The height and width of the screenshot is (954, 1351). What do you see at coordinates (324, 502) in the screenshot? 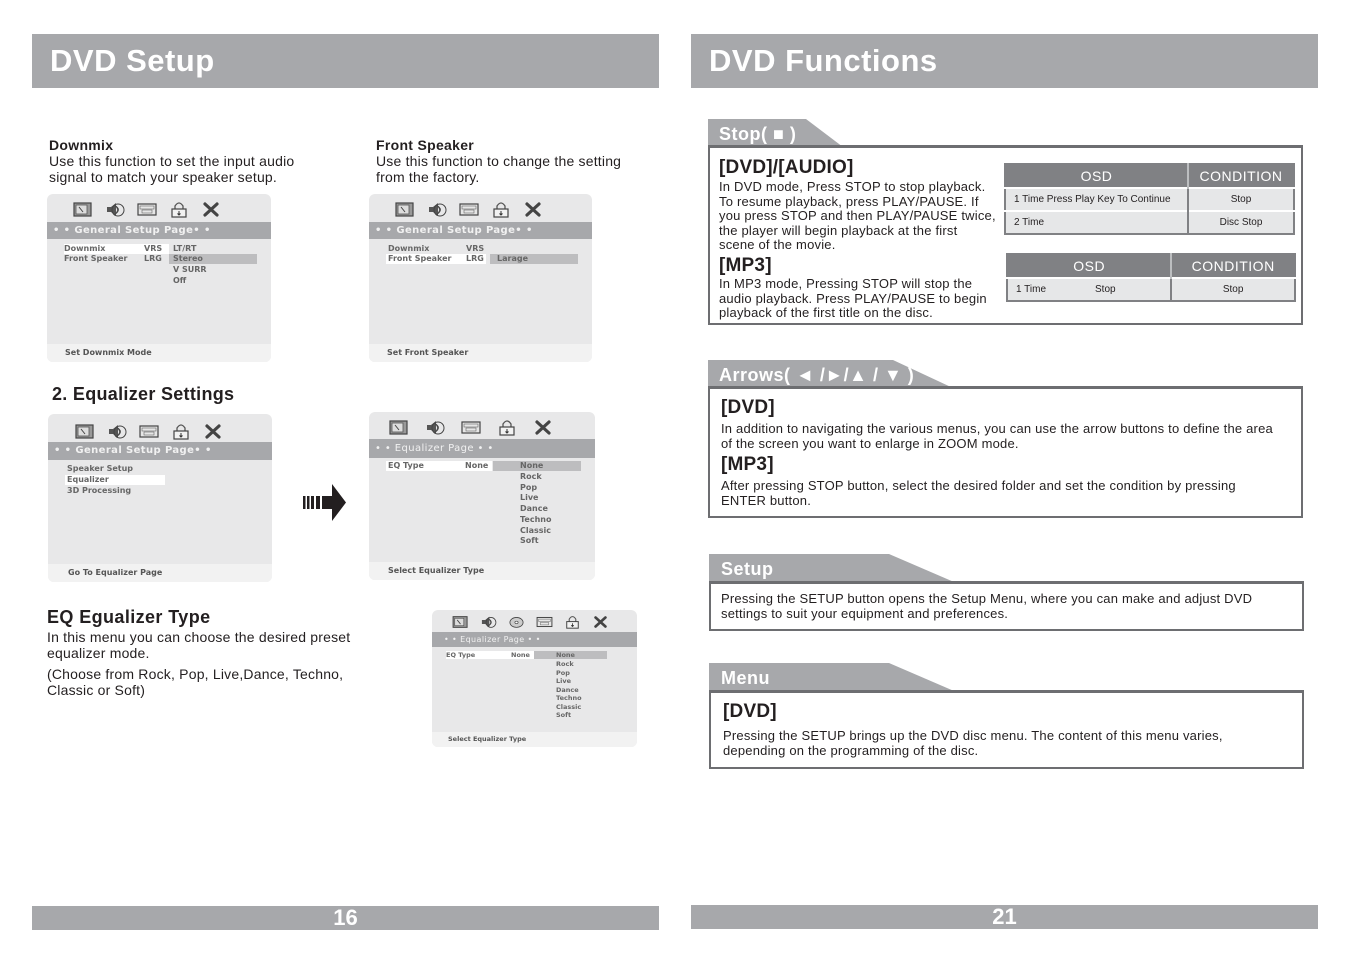
I see `arrow-right-icon` at bounding box center [324, 502].